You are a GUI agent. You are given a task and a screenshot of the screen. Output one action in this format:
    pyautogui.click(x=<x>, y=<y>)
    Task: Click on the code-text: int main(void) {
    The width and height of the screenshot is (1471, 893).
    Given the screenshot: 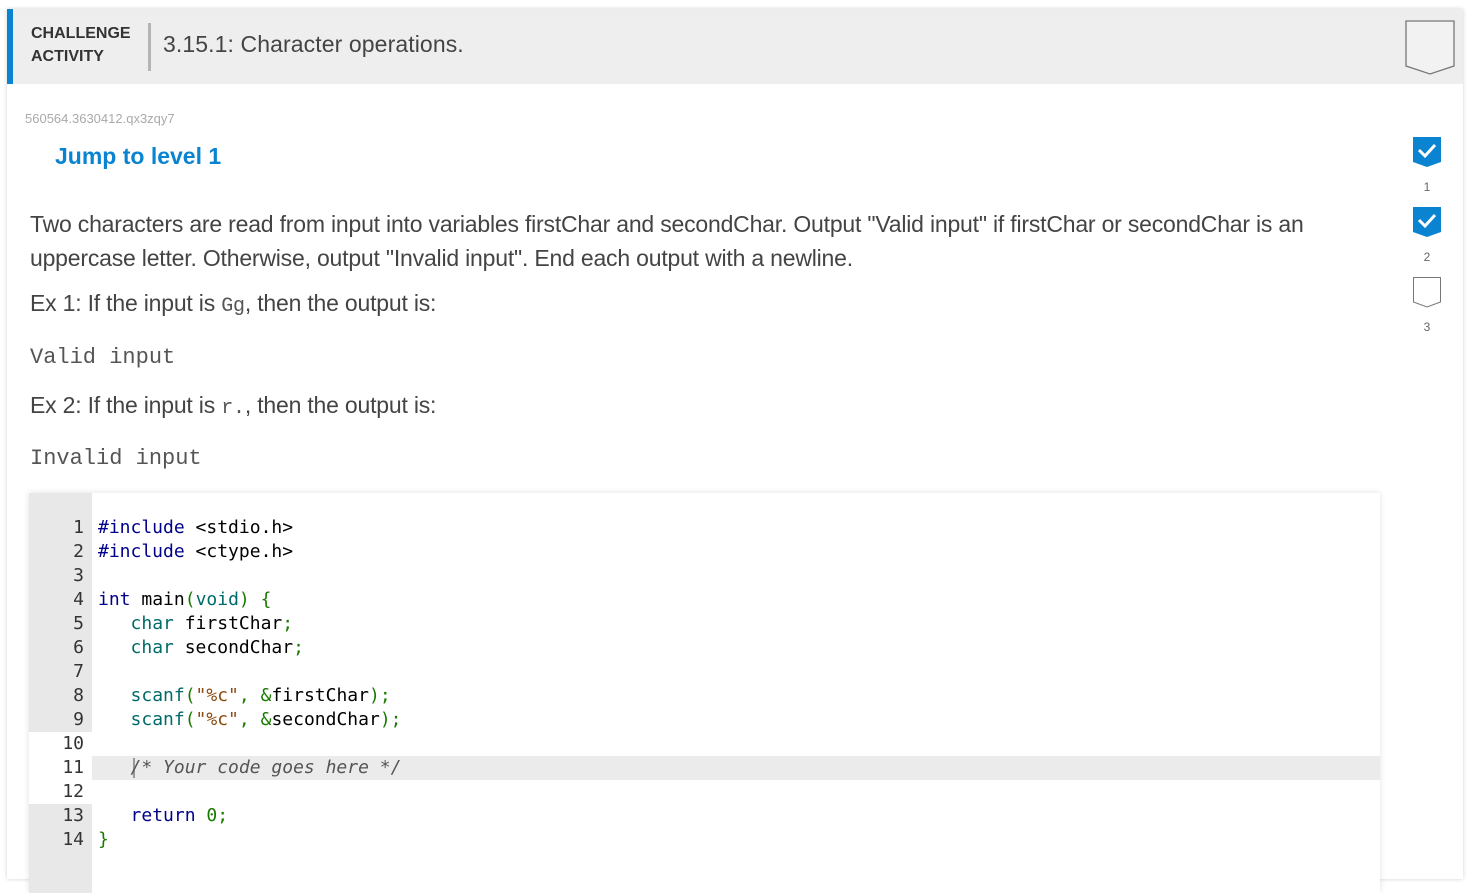 What is the action you would take?
    pyautogui.click(x=185, y=599)
    